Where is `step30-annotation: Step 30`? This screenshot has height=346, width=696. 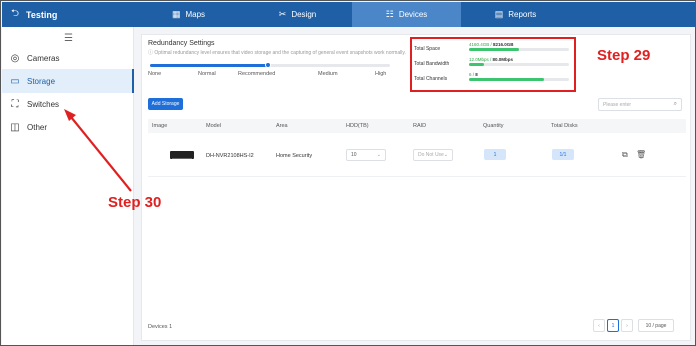 step30-annotation: Step 30 is located at coordinates (135, 202).